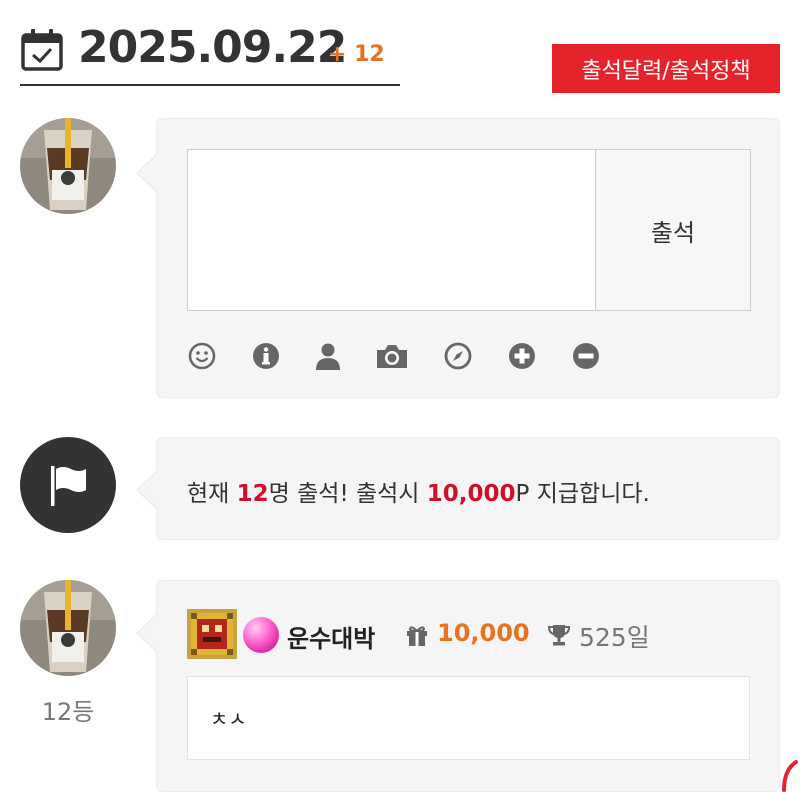 This screenshot has width=800, height=792. I want to click on info-icon, so click(266, 356).